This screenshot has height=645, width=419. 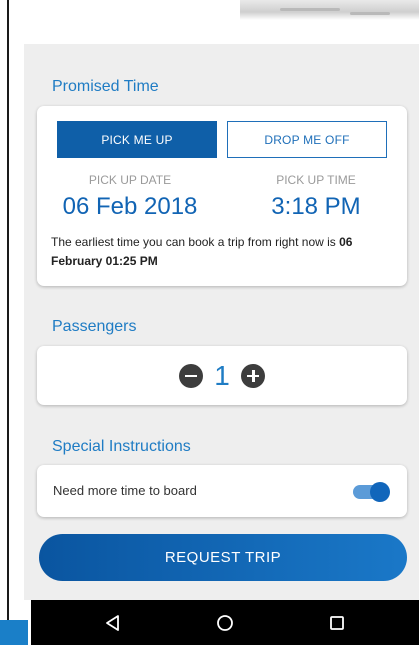 I want to click on back-triangle-icon, so click(x=113, y=623).